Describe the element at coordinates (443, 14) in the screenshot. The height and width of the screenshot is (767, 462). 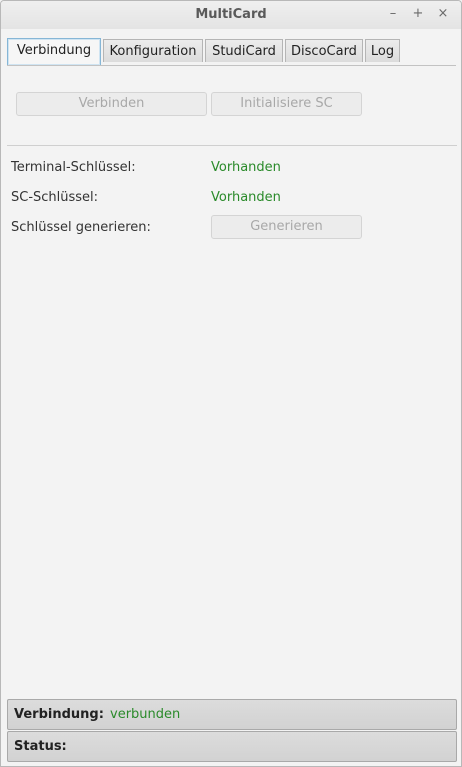
I see `close-button: ×` at that location.